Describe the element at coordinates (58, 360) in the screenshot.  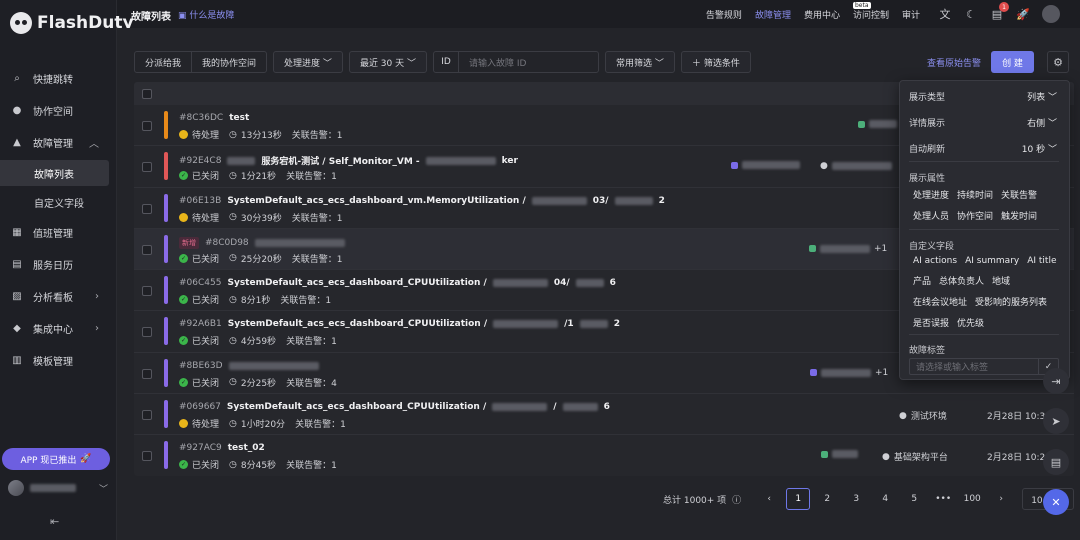
I see `sidebar-item-templates: ▥ 模板管理` at that location.